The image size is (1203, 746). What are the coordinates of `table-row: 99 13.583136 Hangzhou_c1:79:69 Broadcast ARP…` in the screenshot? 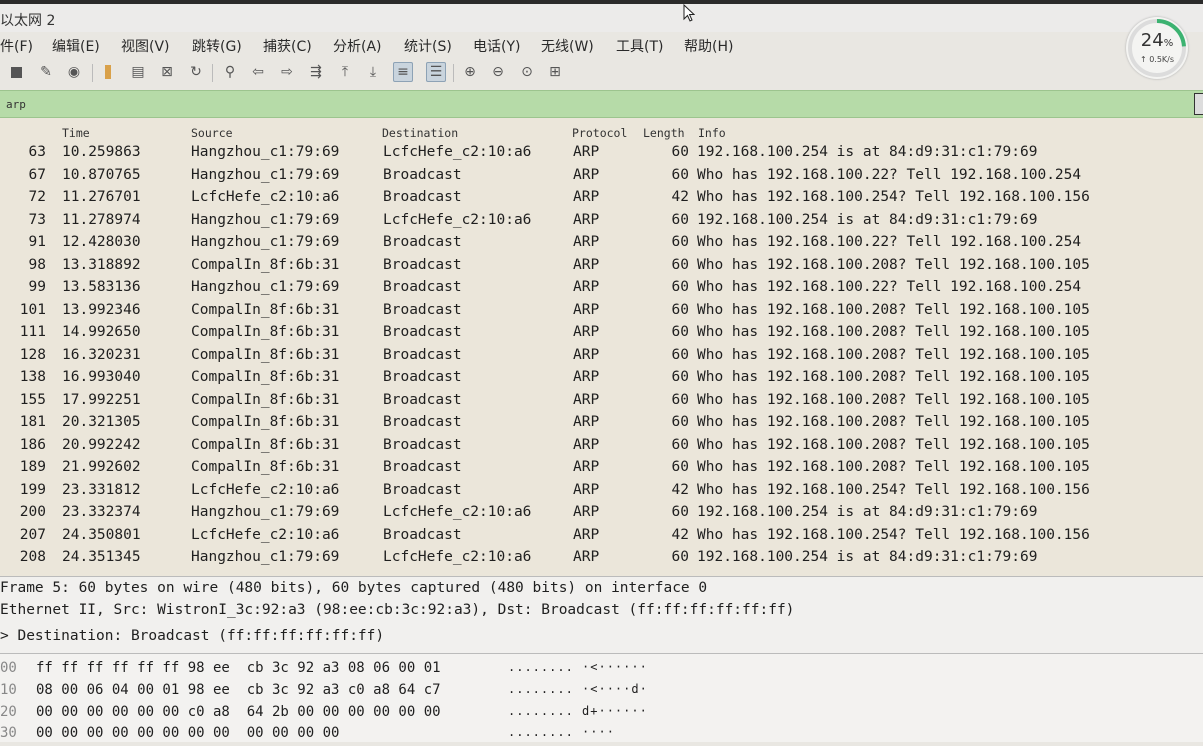 It's located at (601, 288).